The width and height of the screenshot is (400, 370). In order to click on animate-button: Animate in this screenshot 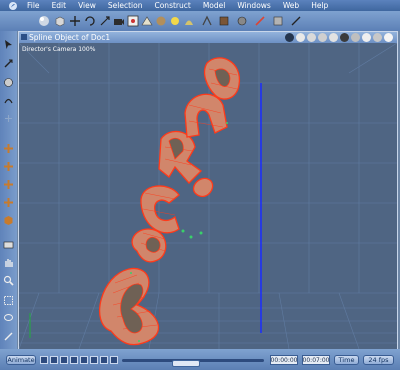, I will do `click(21, 360)`.